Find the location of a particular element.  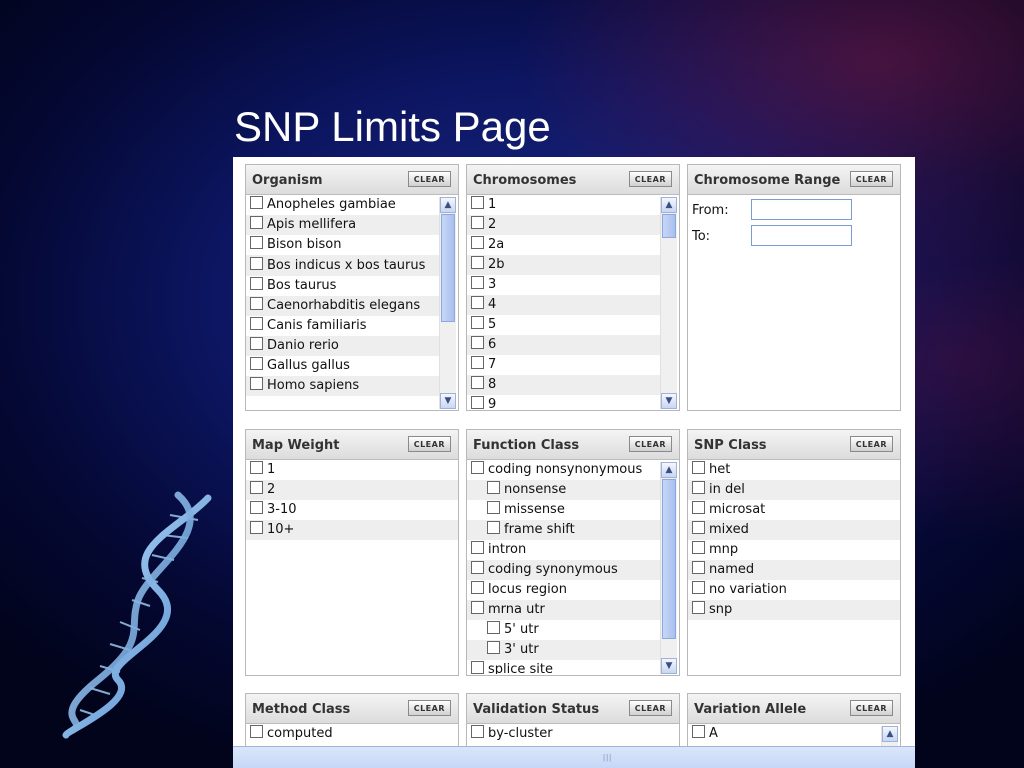

list-item-snp-class: mixed is located at coordinates (794, 530).